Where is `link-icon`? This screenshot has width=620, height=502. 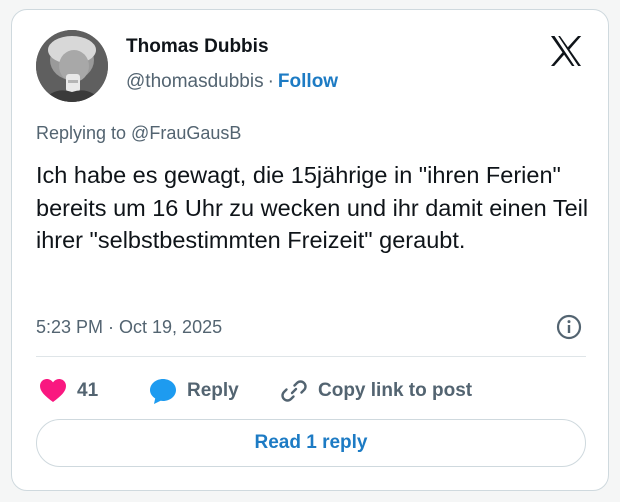 link-icon is located at coordinates (294, 391).